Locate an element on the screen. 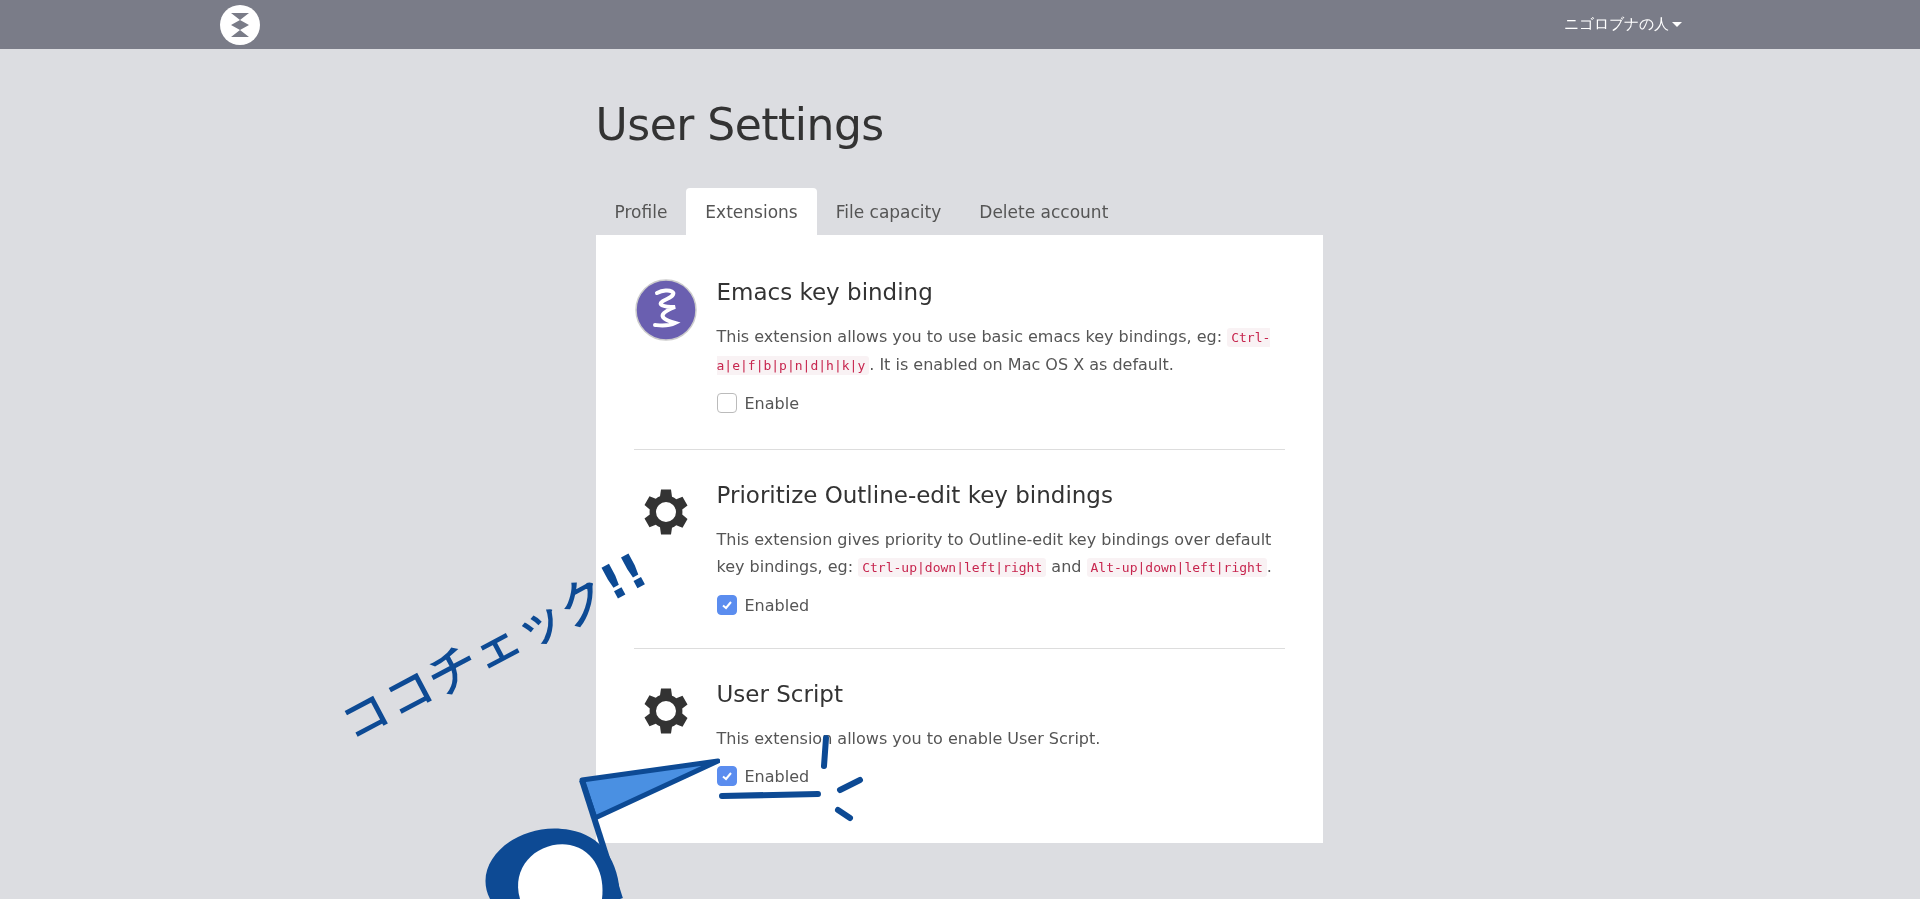 The image size is (1920, 899). tab: Profile is located at coordinates (641, 211).